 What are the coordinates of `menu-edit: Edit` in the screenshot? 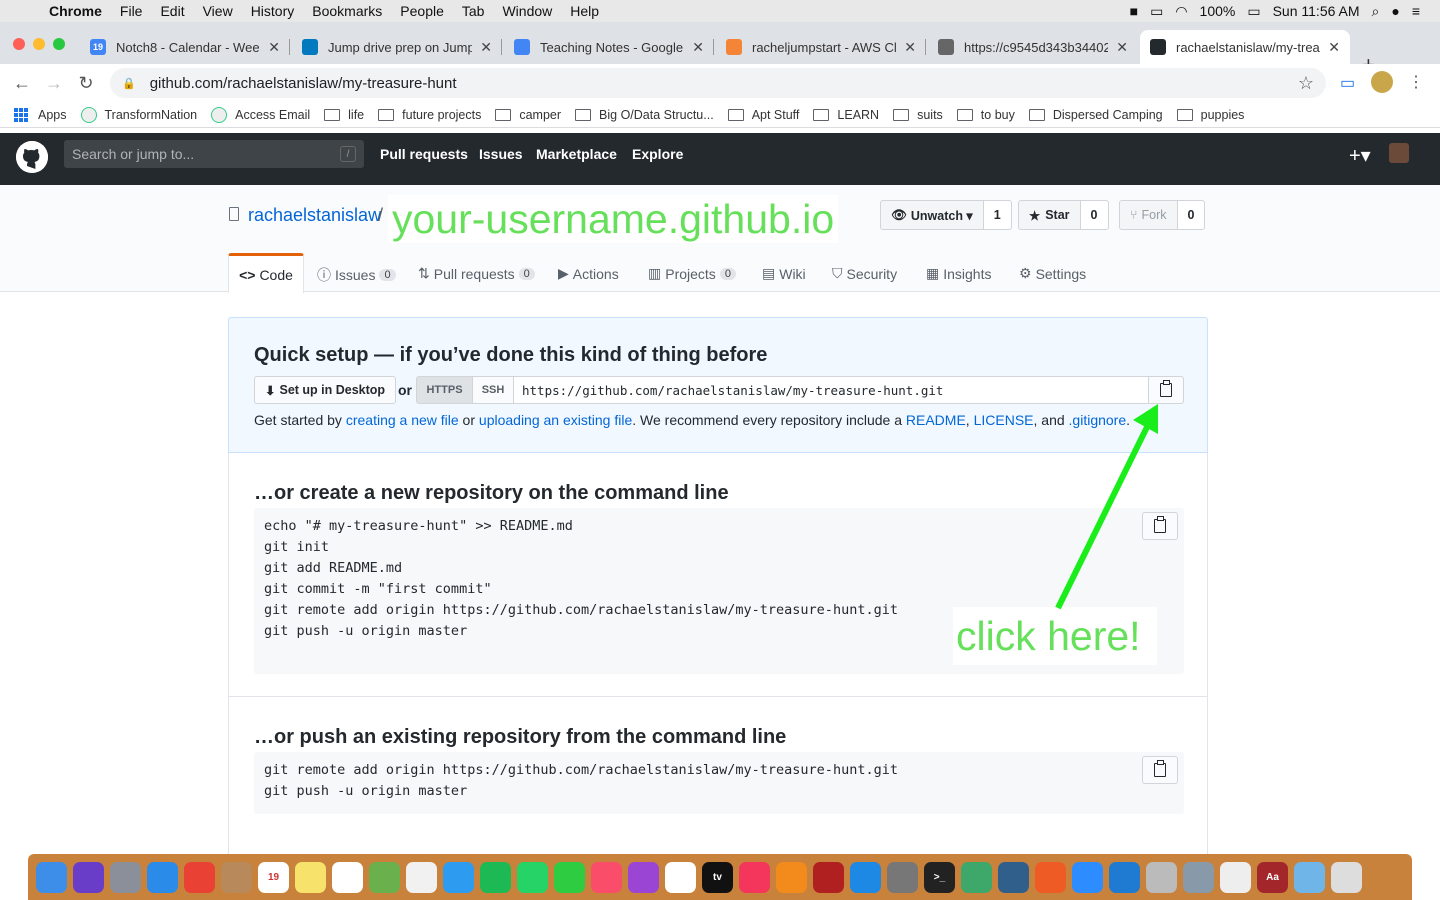 It's located at (172, 11).